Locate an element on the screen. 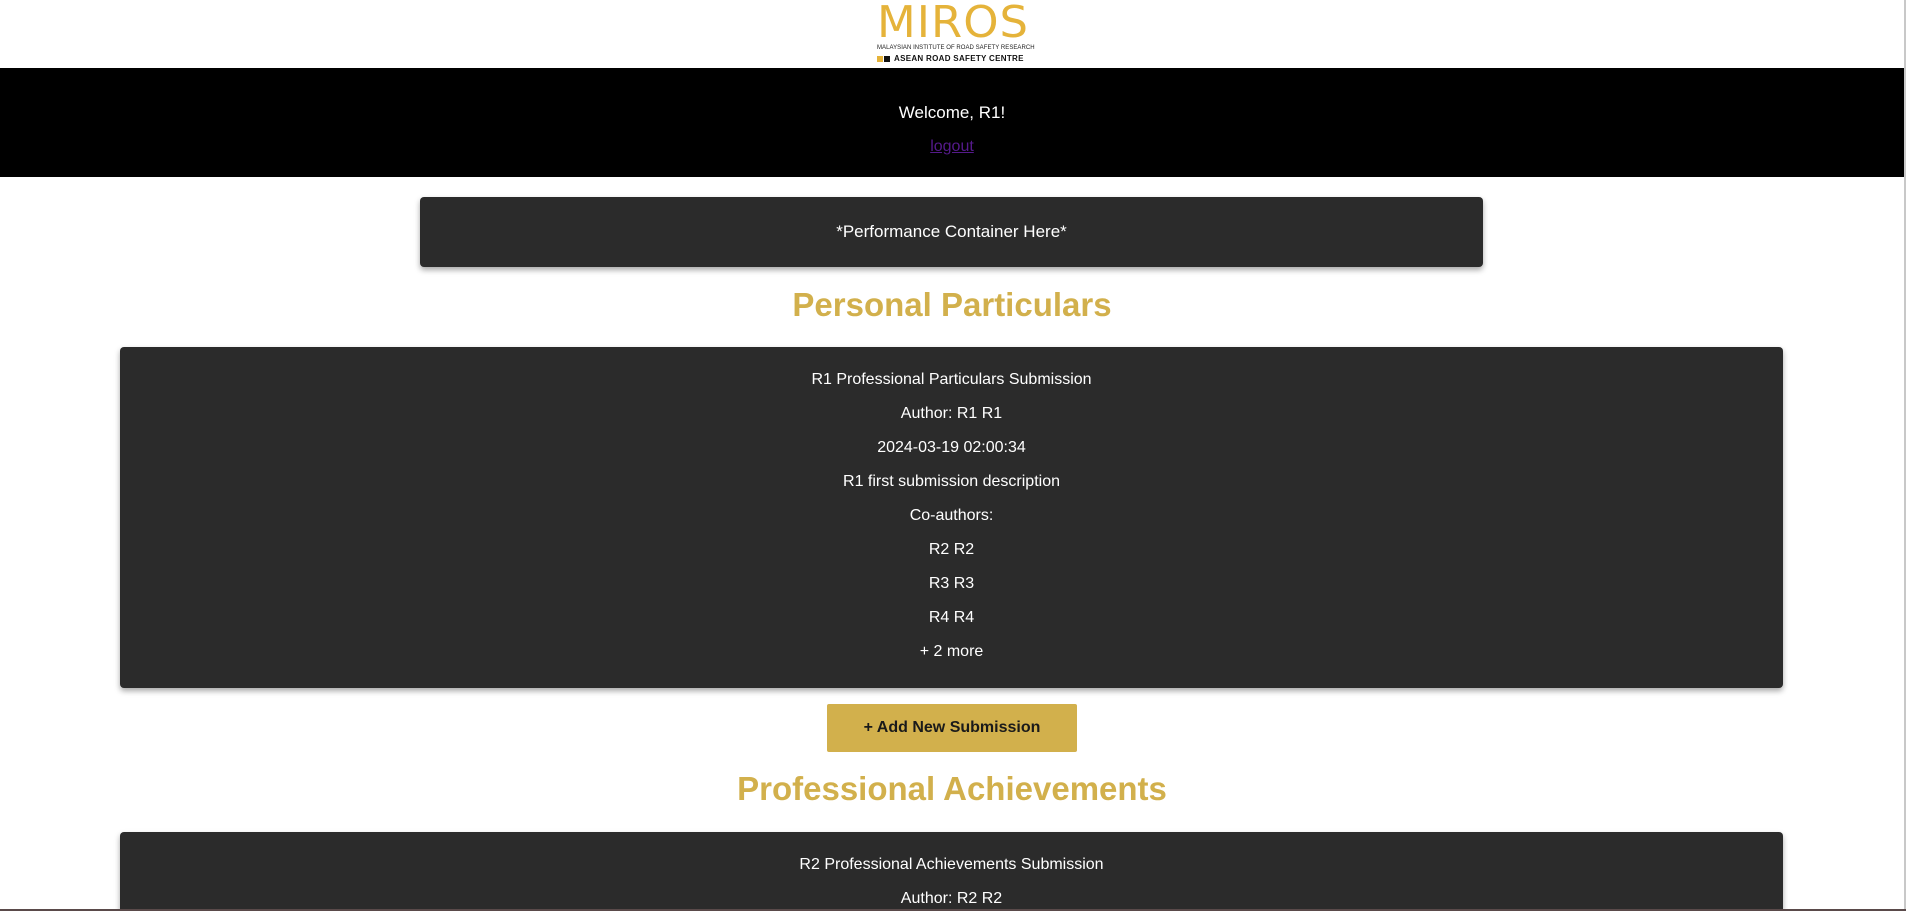  personal-particulars-heading: Personal Particulars is located at coordinates (952, 304).